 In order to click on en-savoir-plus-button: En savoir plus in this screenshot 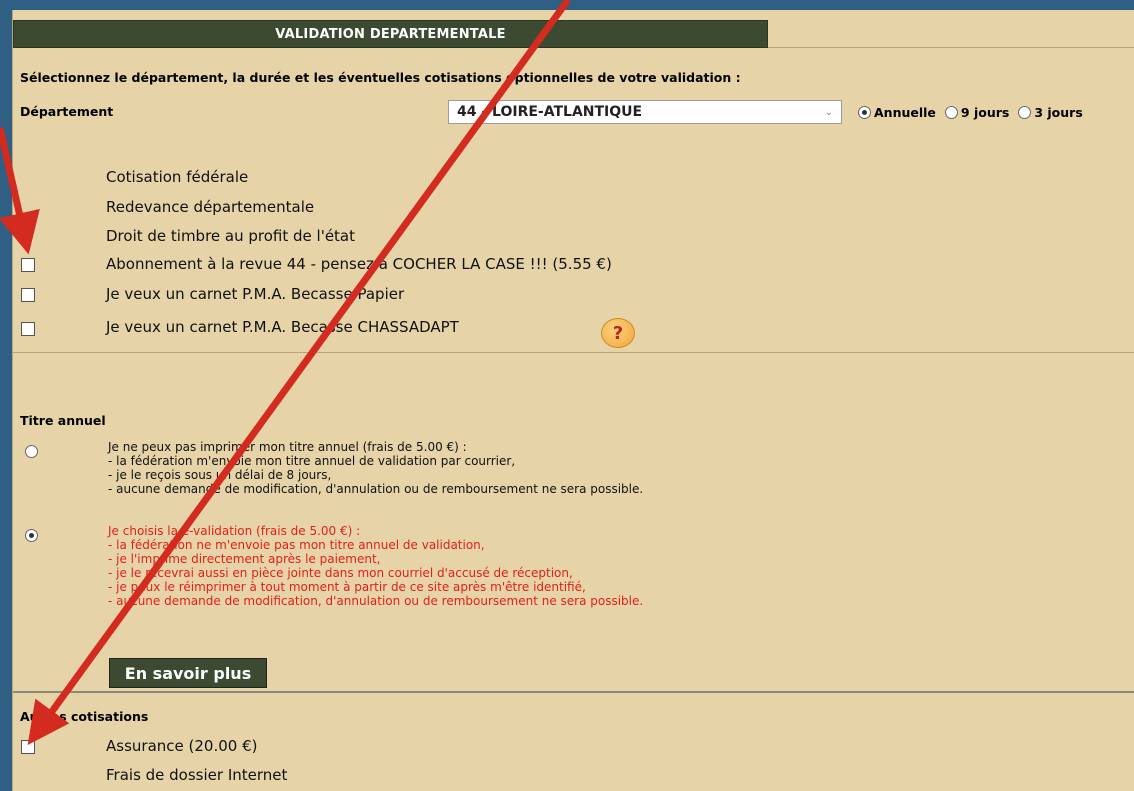, I will do `click(188, 673)`.